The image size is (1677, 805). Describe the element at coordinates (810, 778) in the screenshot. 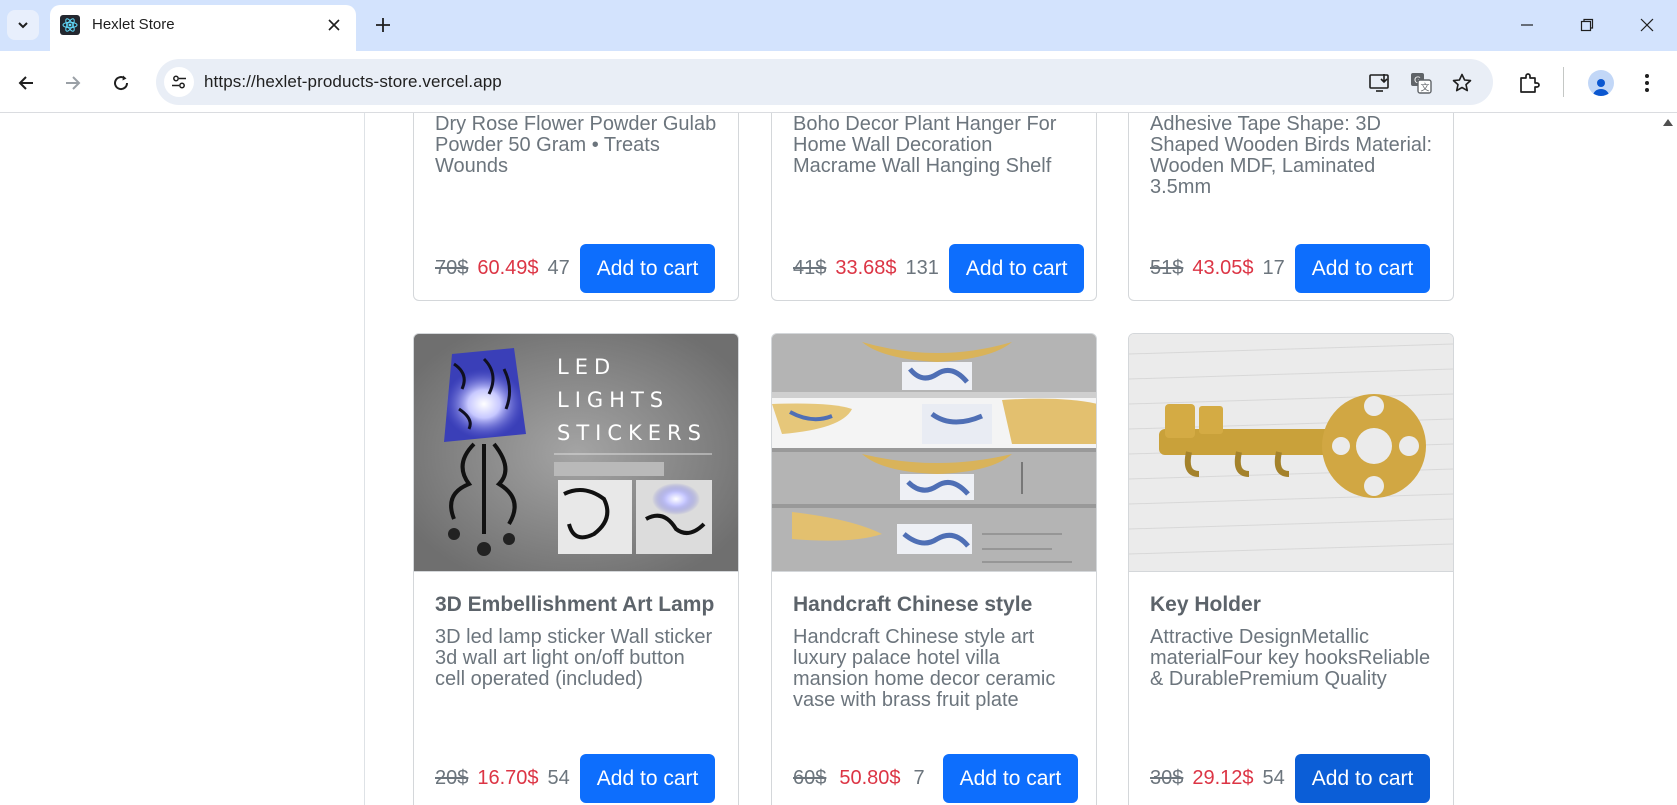

I see `old-price: 60$` at that location.